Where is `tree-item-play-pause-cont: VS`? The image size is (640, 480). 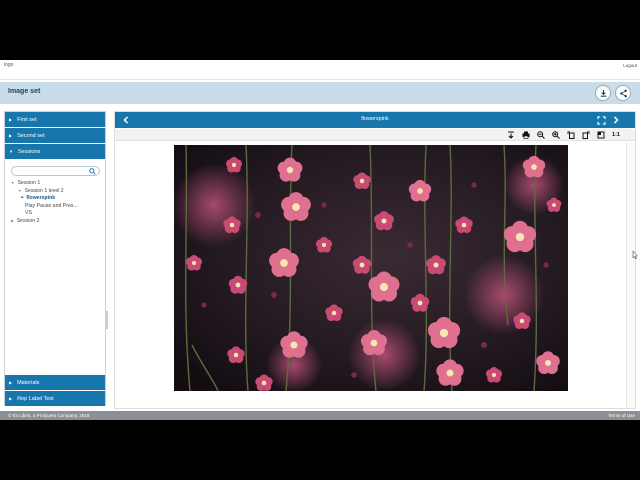
tree-item-play-pause-cont: VS is located at coordinates (57, 214).